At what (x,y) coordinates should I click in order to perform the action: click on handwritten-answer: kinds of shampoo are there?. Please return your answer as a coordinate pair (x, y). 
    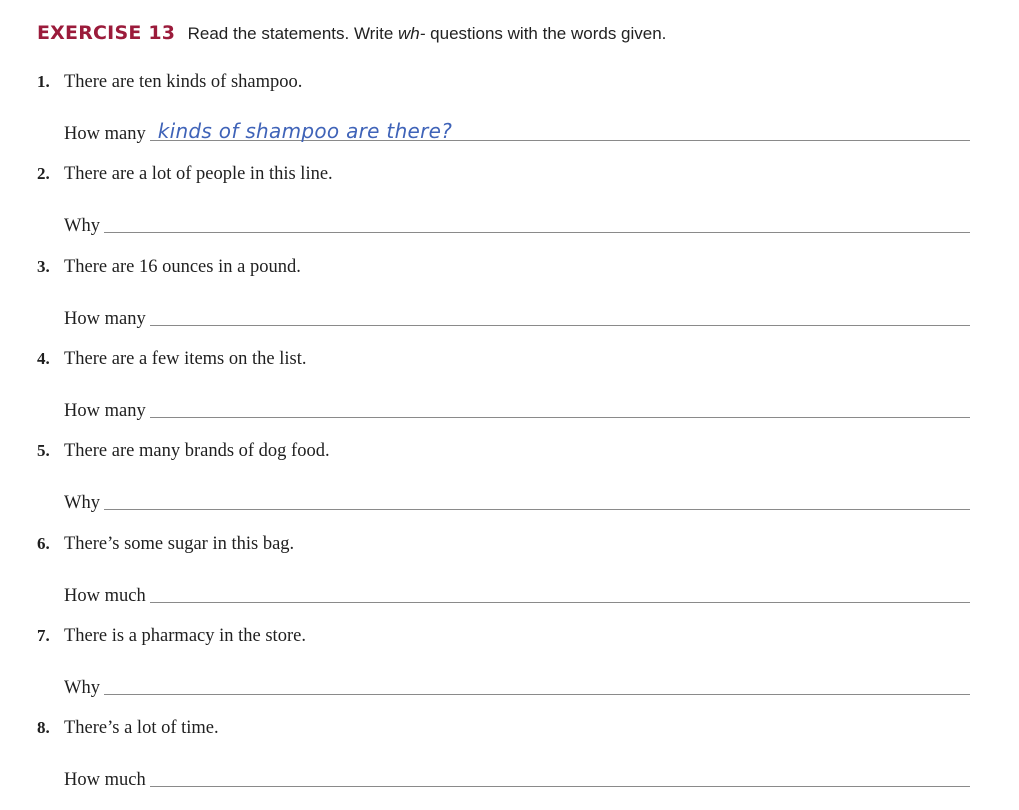
    Looking at the image, I should click on (305, 131).